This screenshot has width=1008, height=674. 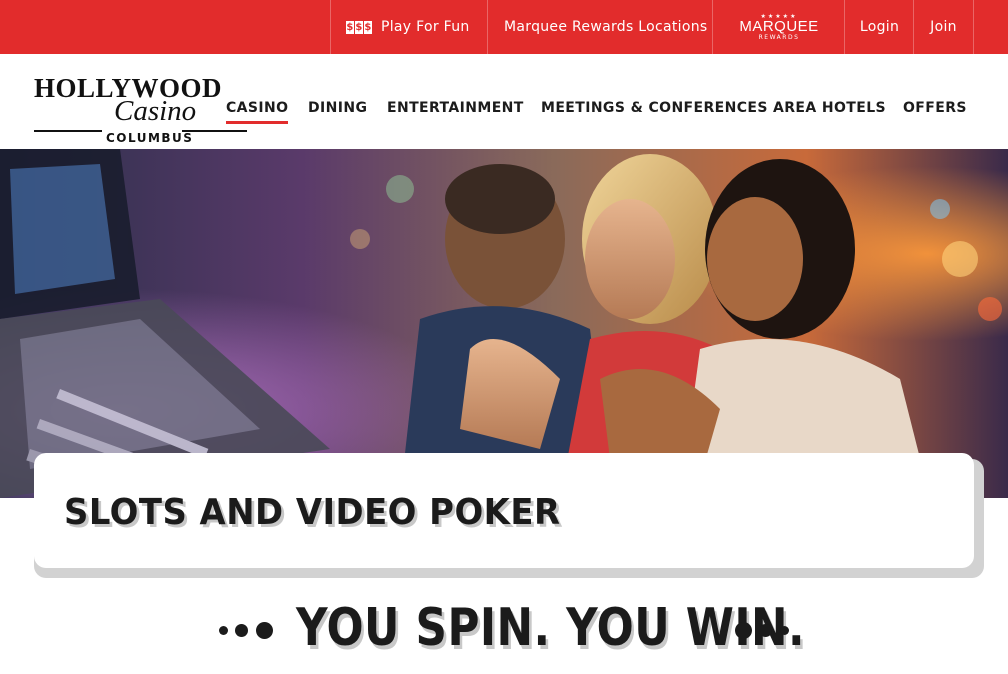 What do you see at coordinates (312, 512) in the screenshot?
I see `page-title: SLOTS AND VIDEO POKER` at bounding box center [312, 512].